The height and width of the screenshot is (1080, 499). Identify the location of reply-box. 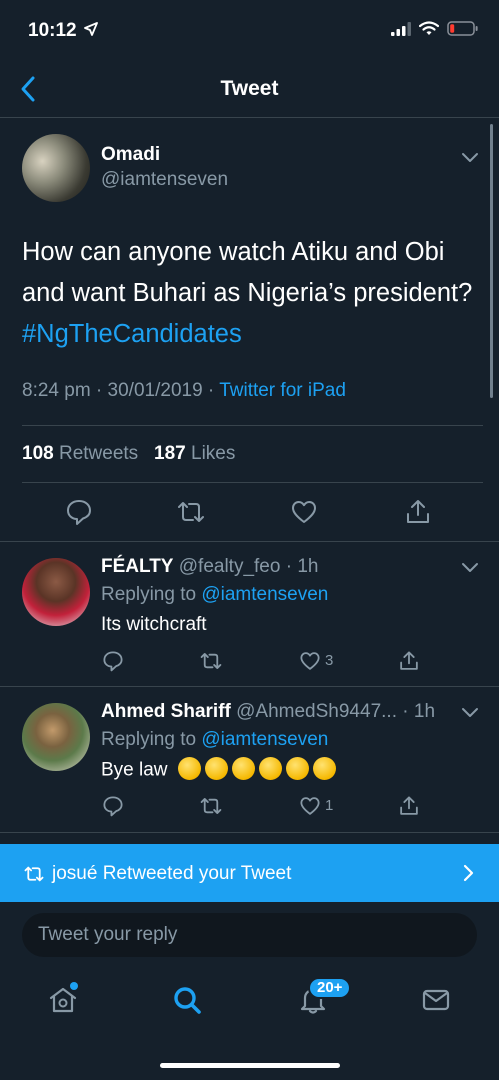
(249, 935).